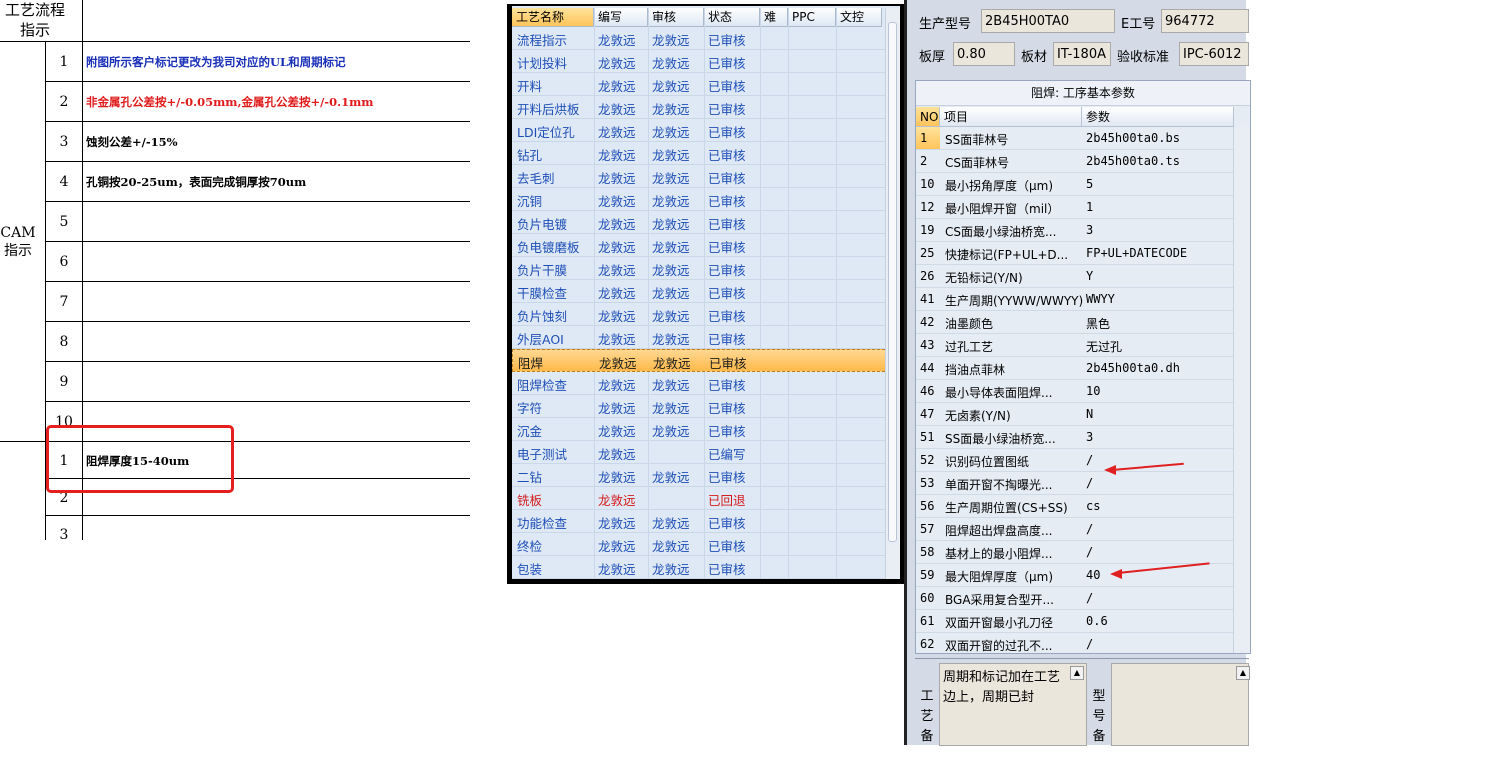  What do you see at coordinates (1075, 253) in the screenshot?
I see `param-row: 25 快捷标记(FP+UL+D... FP+UL+DATECODE` at bounding box center [1075, 253].